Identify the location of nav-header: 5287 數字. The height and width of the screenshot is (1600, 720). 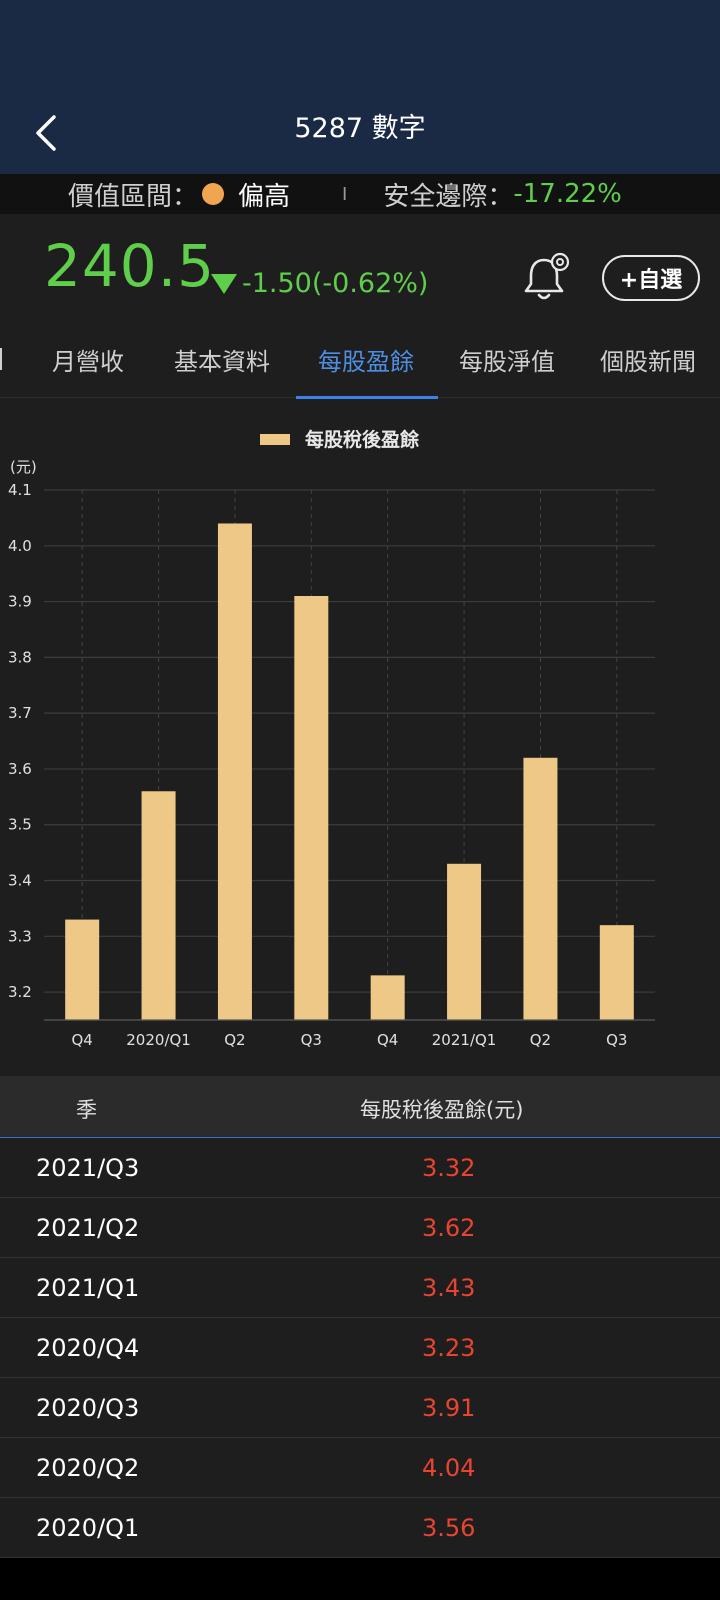
(360, 137).